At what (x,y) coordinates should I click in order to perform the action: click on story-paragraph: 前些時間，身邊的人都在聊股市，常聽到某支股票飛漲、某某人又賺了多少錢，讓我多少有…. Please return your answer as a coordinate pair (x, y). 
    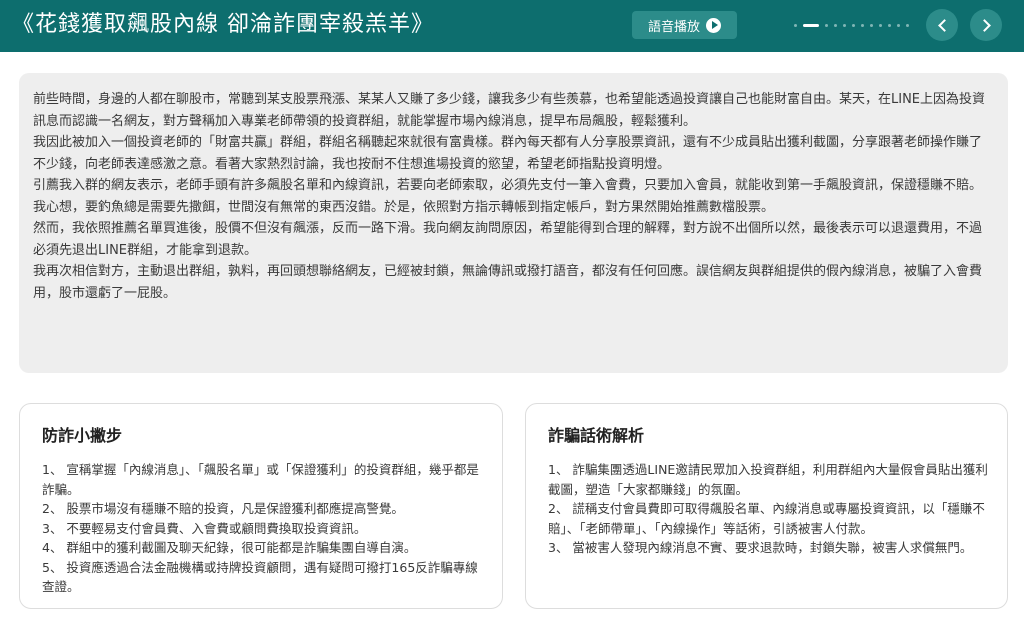
    Looking at the image, I should click on (509, 110).